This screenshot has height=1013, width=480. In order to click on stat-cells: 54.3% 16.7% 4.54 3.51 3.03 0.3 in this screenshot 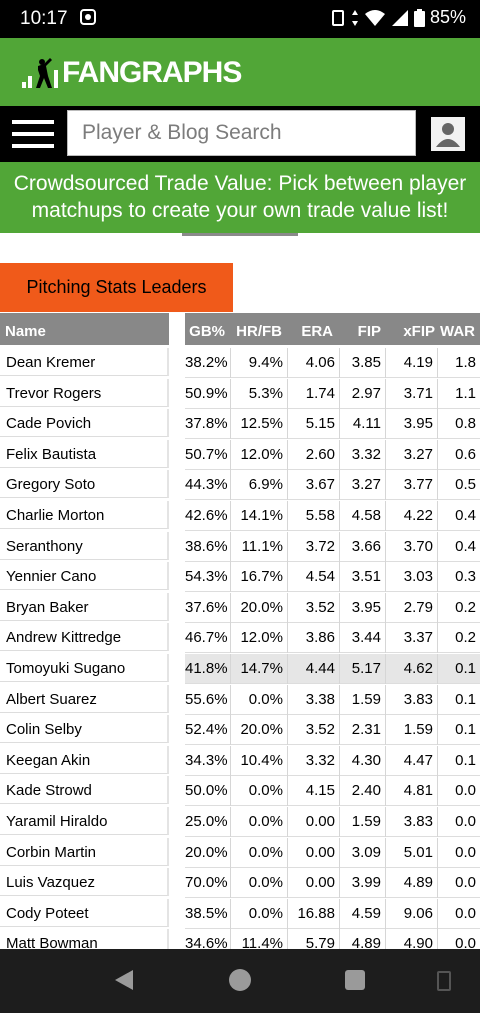, I will do `click(332, 577)`.